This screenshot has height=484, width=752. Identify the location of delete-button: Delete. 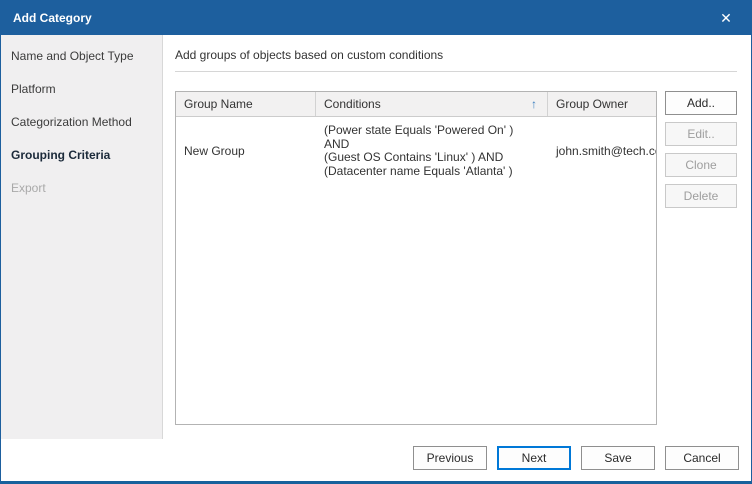
(701, 196).